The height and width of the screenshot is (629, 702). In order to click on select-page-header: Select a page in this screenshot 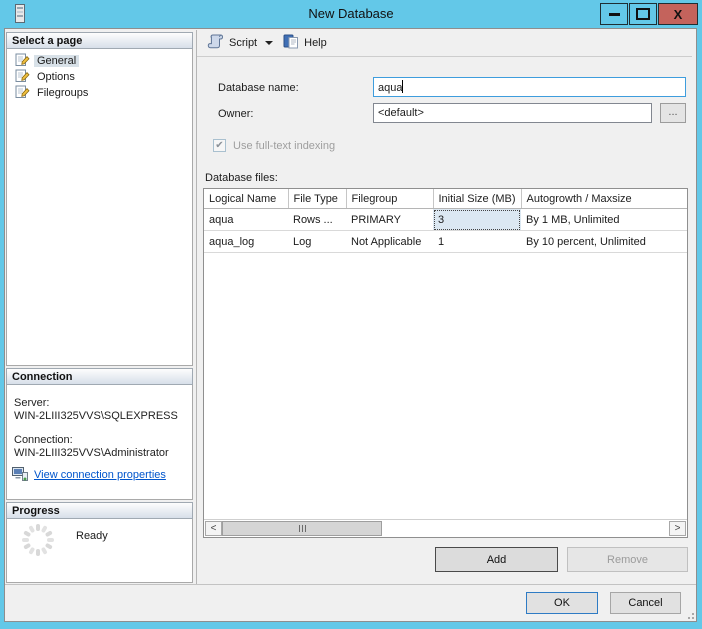, I will do `click(99, 40)`.